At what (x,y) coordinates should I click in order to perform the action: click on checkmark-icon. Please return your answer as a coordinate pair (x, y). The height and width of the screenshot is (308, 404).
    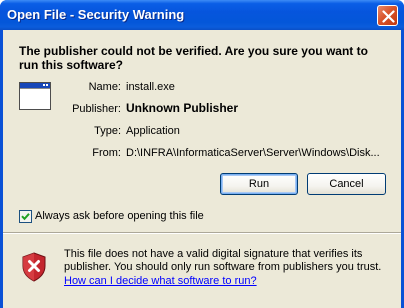
    Looking at the image, I should click on (25, 217).